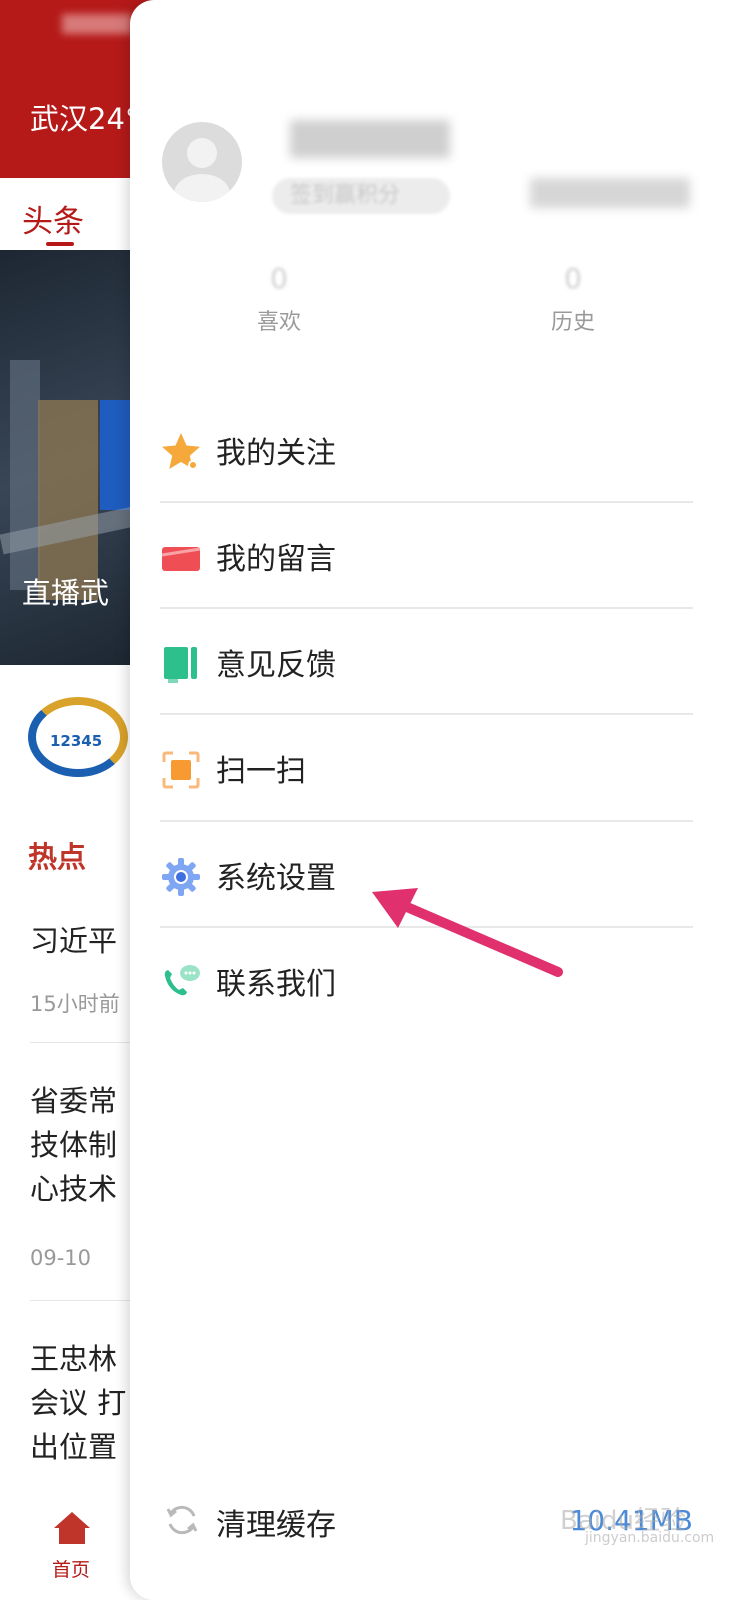  I want to click on menu-label: 扫一扫, so click(261, 771).